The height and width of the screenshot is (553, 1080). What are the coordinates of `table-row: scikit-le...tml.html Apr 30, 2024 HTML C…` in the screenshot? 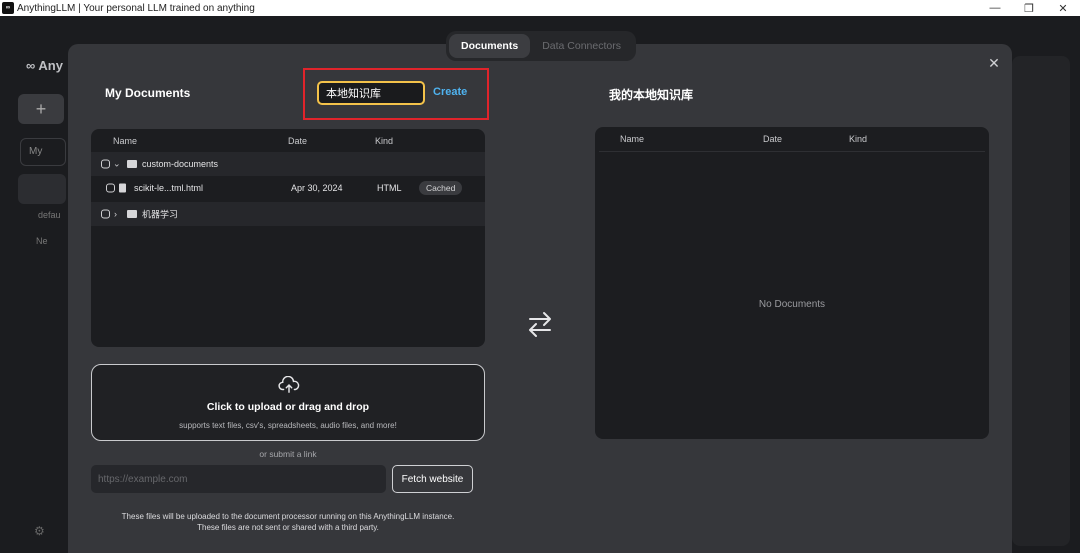 It's located at (288, 188).